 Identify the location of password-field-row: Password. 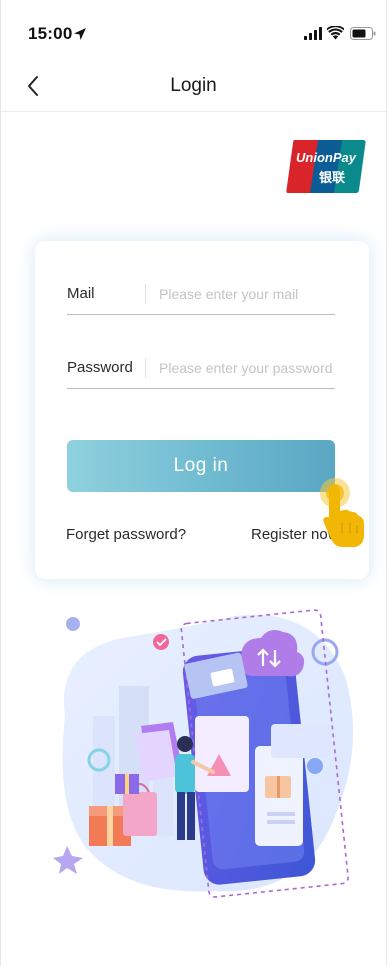
(201, 368).